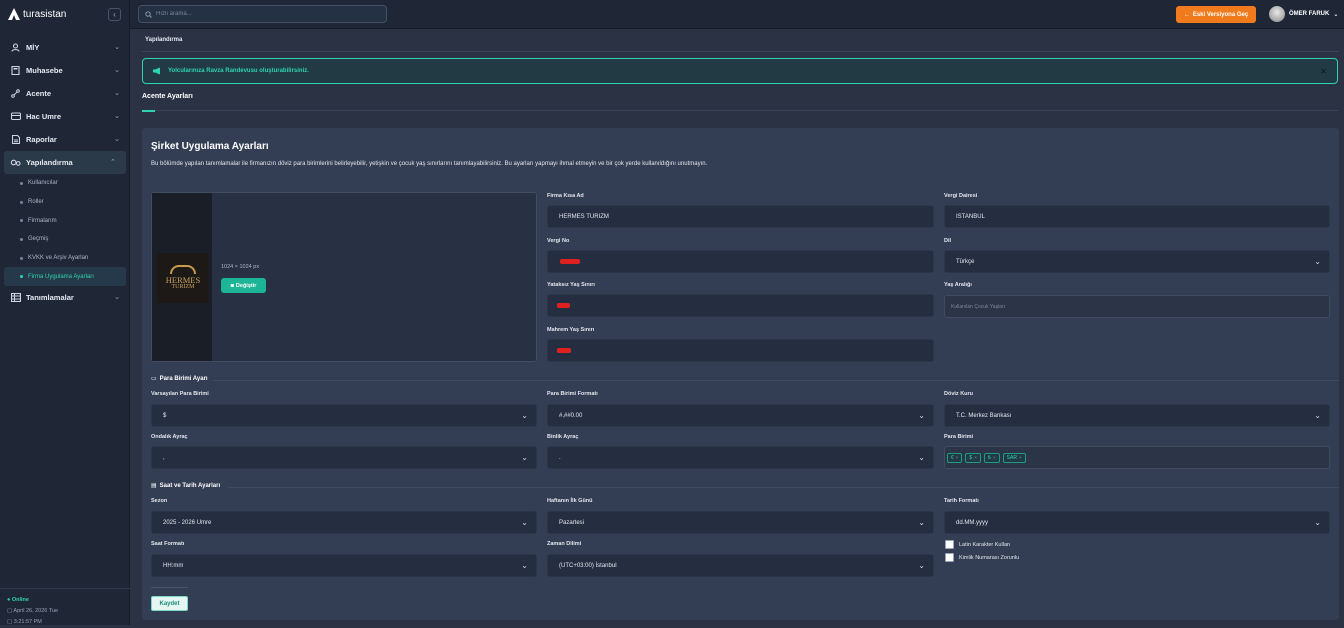 The width and height of the screenshot is (1344, 628). I want to click on currency-tag: ₺ ×, so click(991, 457).